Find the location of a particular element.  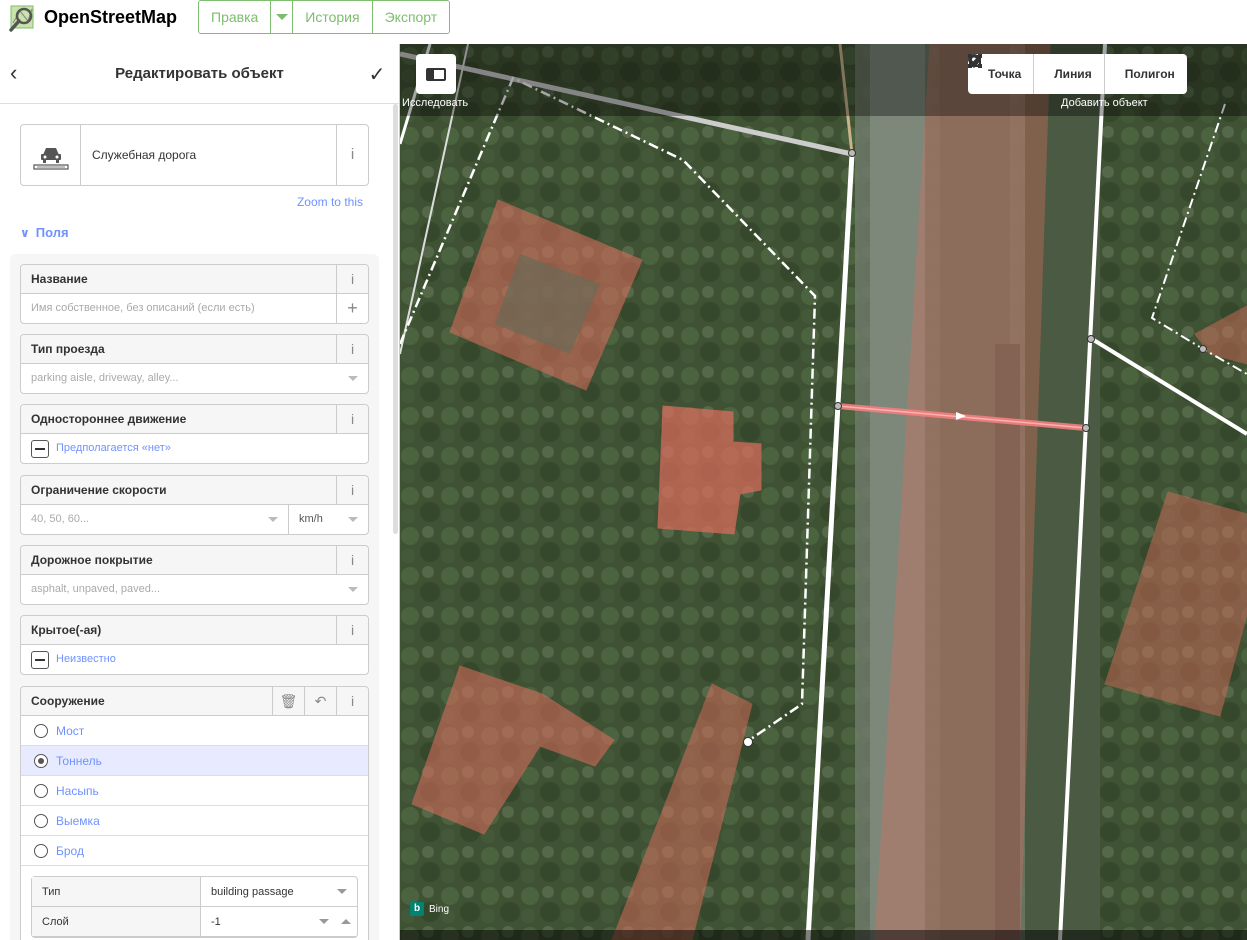

field-label: Сооружение 🗑 ↶ i is located at coordinates (194, 701).